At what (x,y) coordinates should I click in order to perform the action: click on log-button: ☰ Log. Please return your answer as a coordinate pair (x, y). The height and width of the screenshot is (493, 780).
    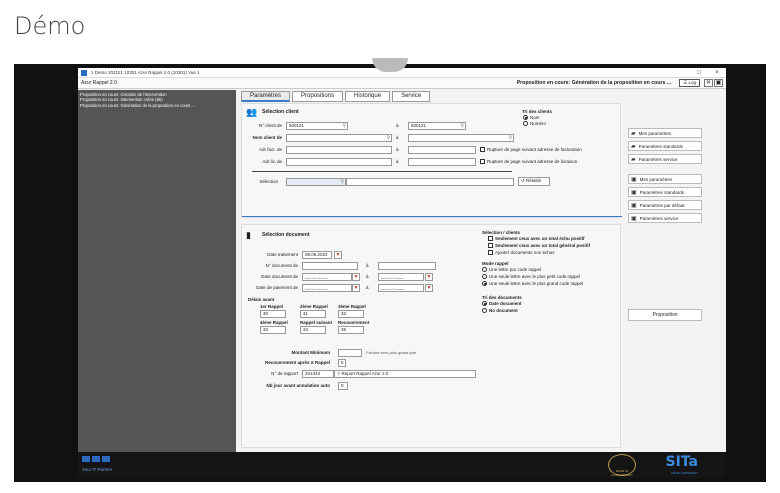
    Looking at the image, I should click on (689, 83).